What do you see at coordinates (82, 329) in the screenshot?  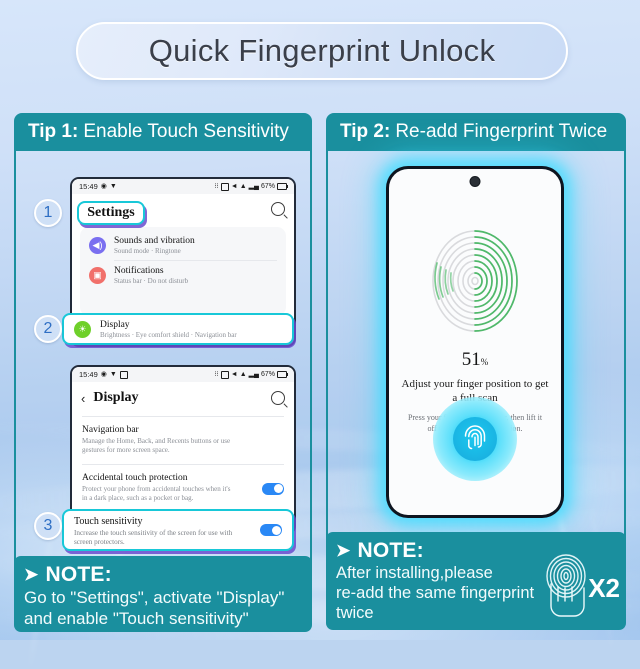 I see `display-icon: ☀` at bounding box center [82, 329].